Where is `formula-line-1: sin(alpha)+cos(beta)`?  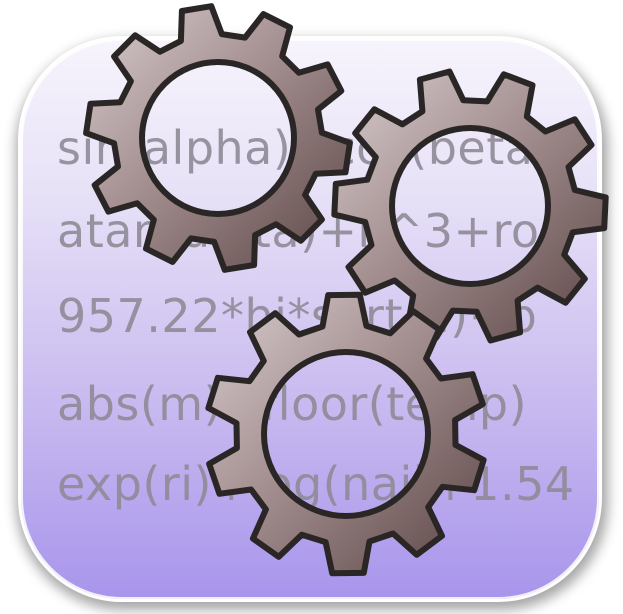 formula-line-1: sin(alpha)+cos(beta) is located at coordinates (304, 148).